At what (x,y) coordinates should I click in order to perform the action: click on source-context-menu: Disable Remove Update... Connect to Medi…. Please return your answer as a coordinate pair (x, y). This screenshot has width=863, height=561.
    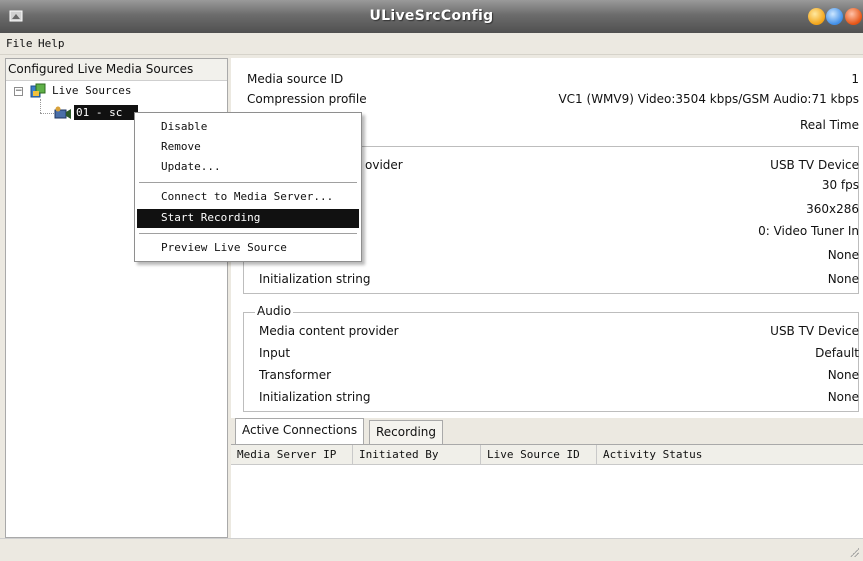
    Looking at the image, I should click on (248, 187).